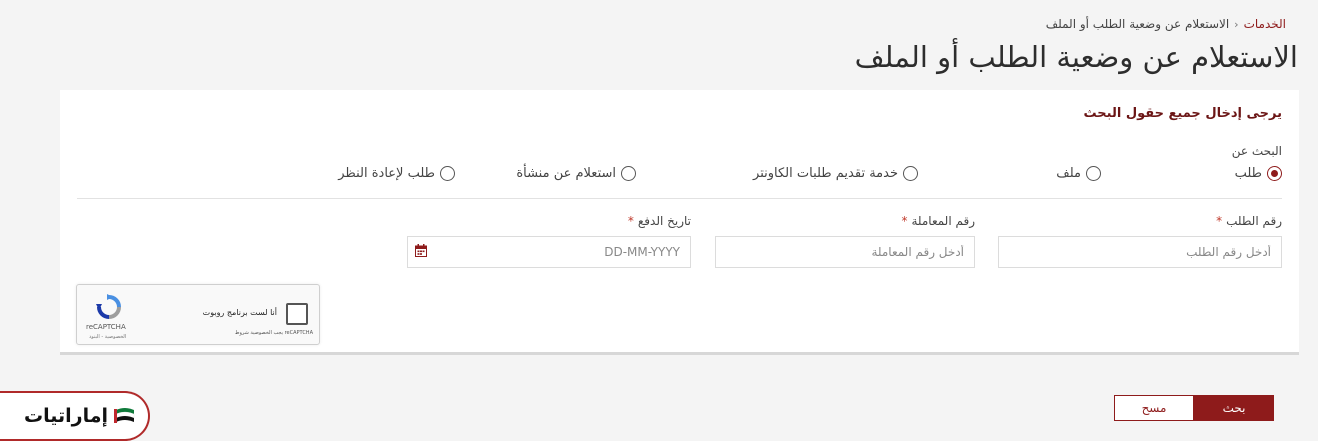  I want to click on payment-date-label: تاريخ الدفع*, so click(659, 221).